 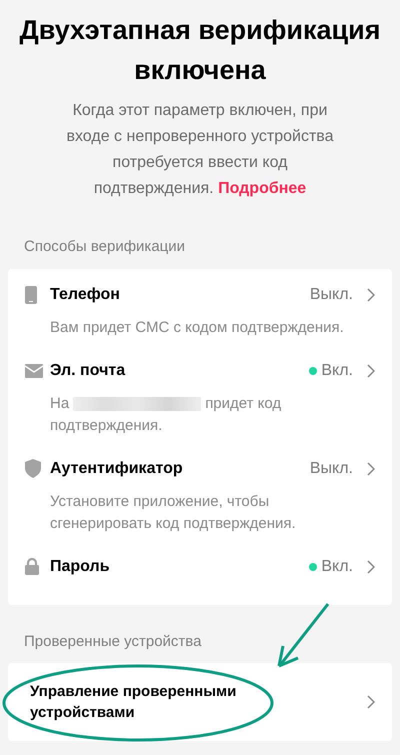 I want to click on method-name: Аутентификатор, so click(x=116, y=468).